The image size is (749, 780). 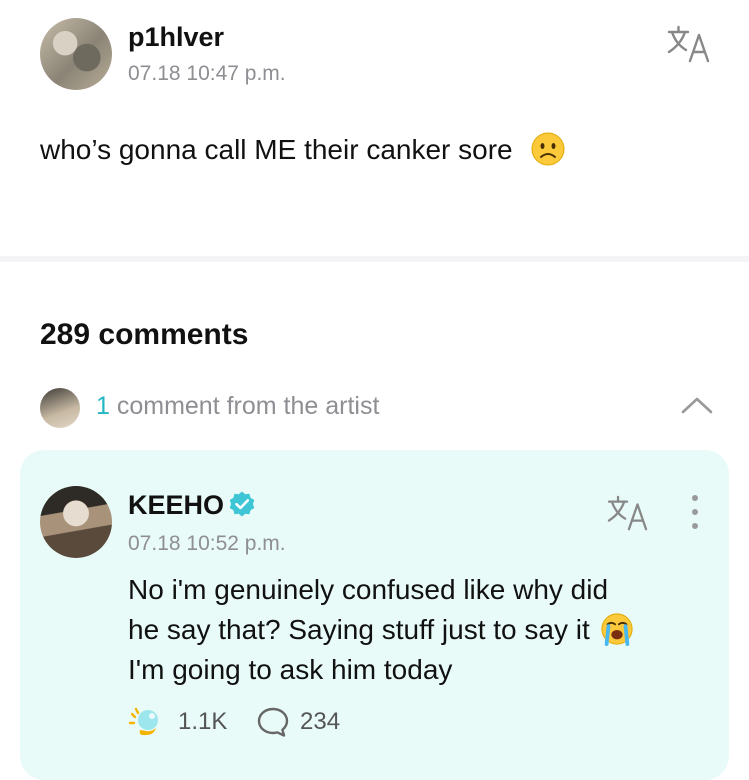 I want to click on comment-line-2: he say that? Saying stuff just to say it, so click(x=418, y=630).